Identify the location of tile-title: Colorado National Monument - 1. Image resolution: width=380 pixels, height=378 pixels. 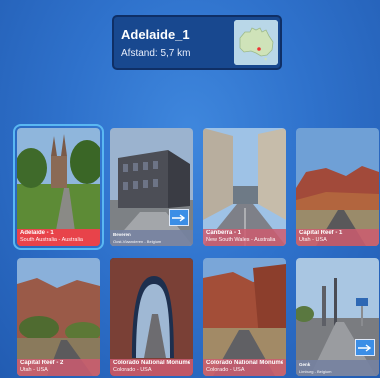
(151, 363).